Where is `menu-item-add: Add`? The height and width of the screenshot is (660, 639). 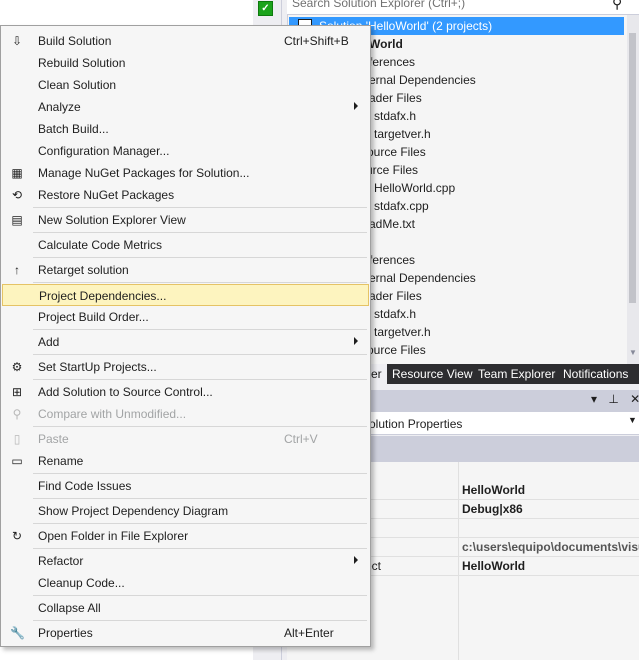 menu-item-add: Add is located at coordinates (185, 342).